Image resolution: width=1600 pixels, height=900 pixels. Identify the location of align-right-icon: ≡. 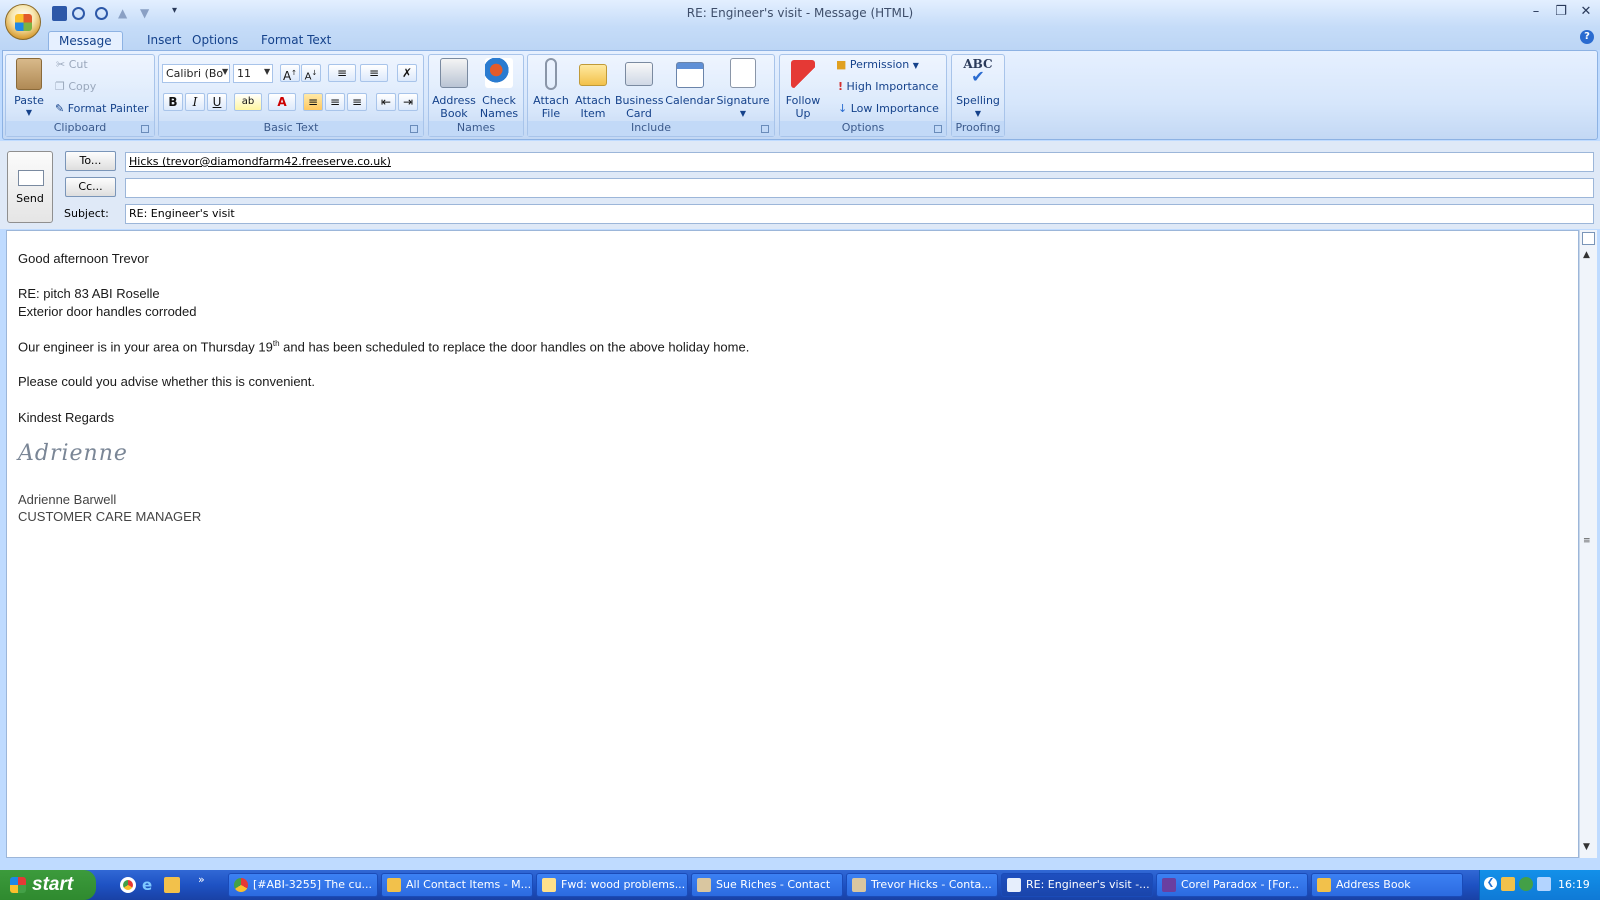
(357, 102).